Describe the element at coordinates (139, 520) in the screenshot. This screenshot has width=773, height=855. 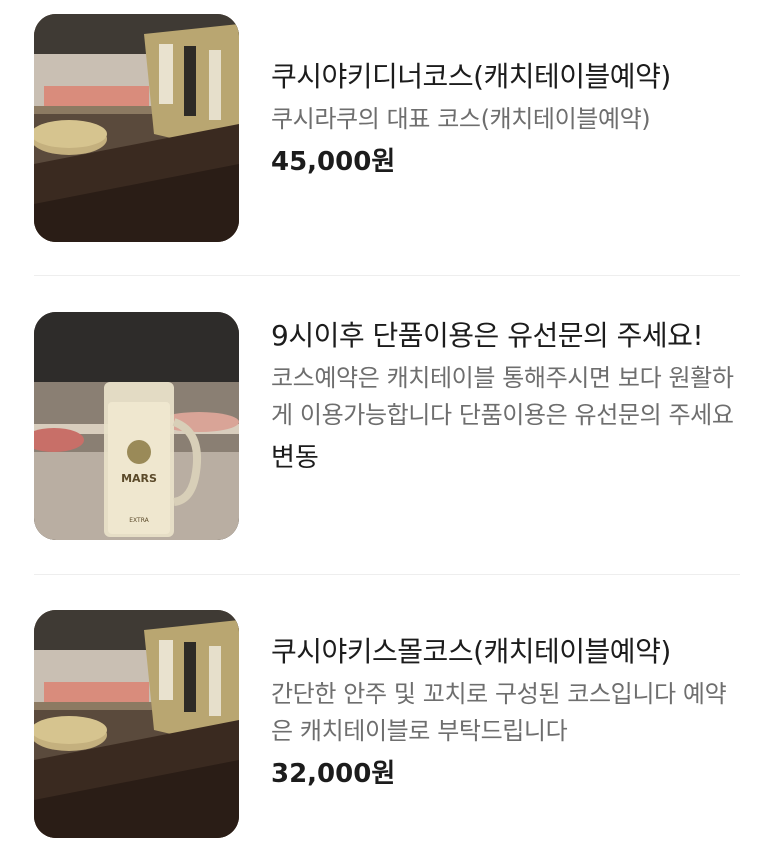
I see `glass-sub-label: EXTRA` at that location.